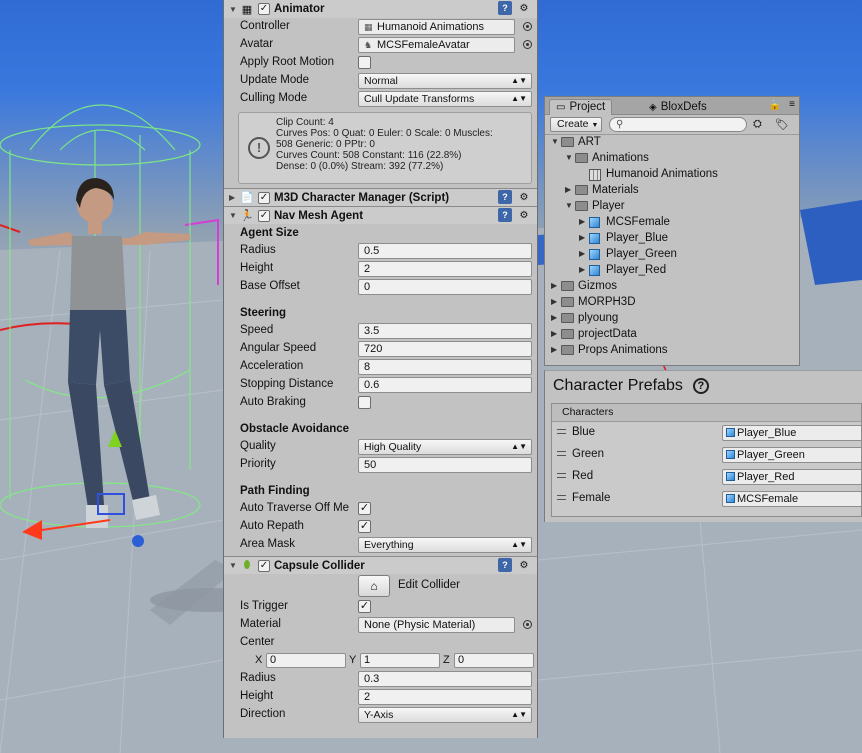 Image resolution: width=862 pixels, height=753 pixels. I want to click on list-item: Green Player_Green, so click(706, 455).